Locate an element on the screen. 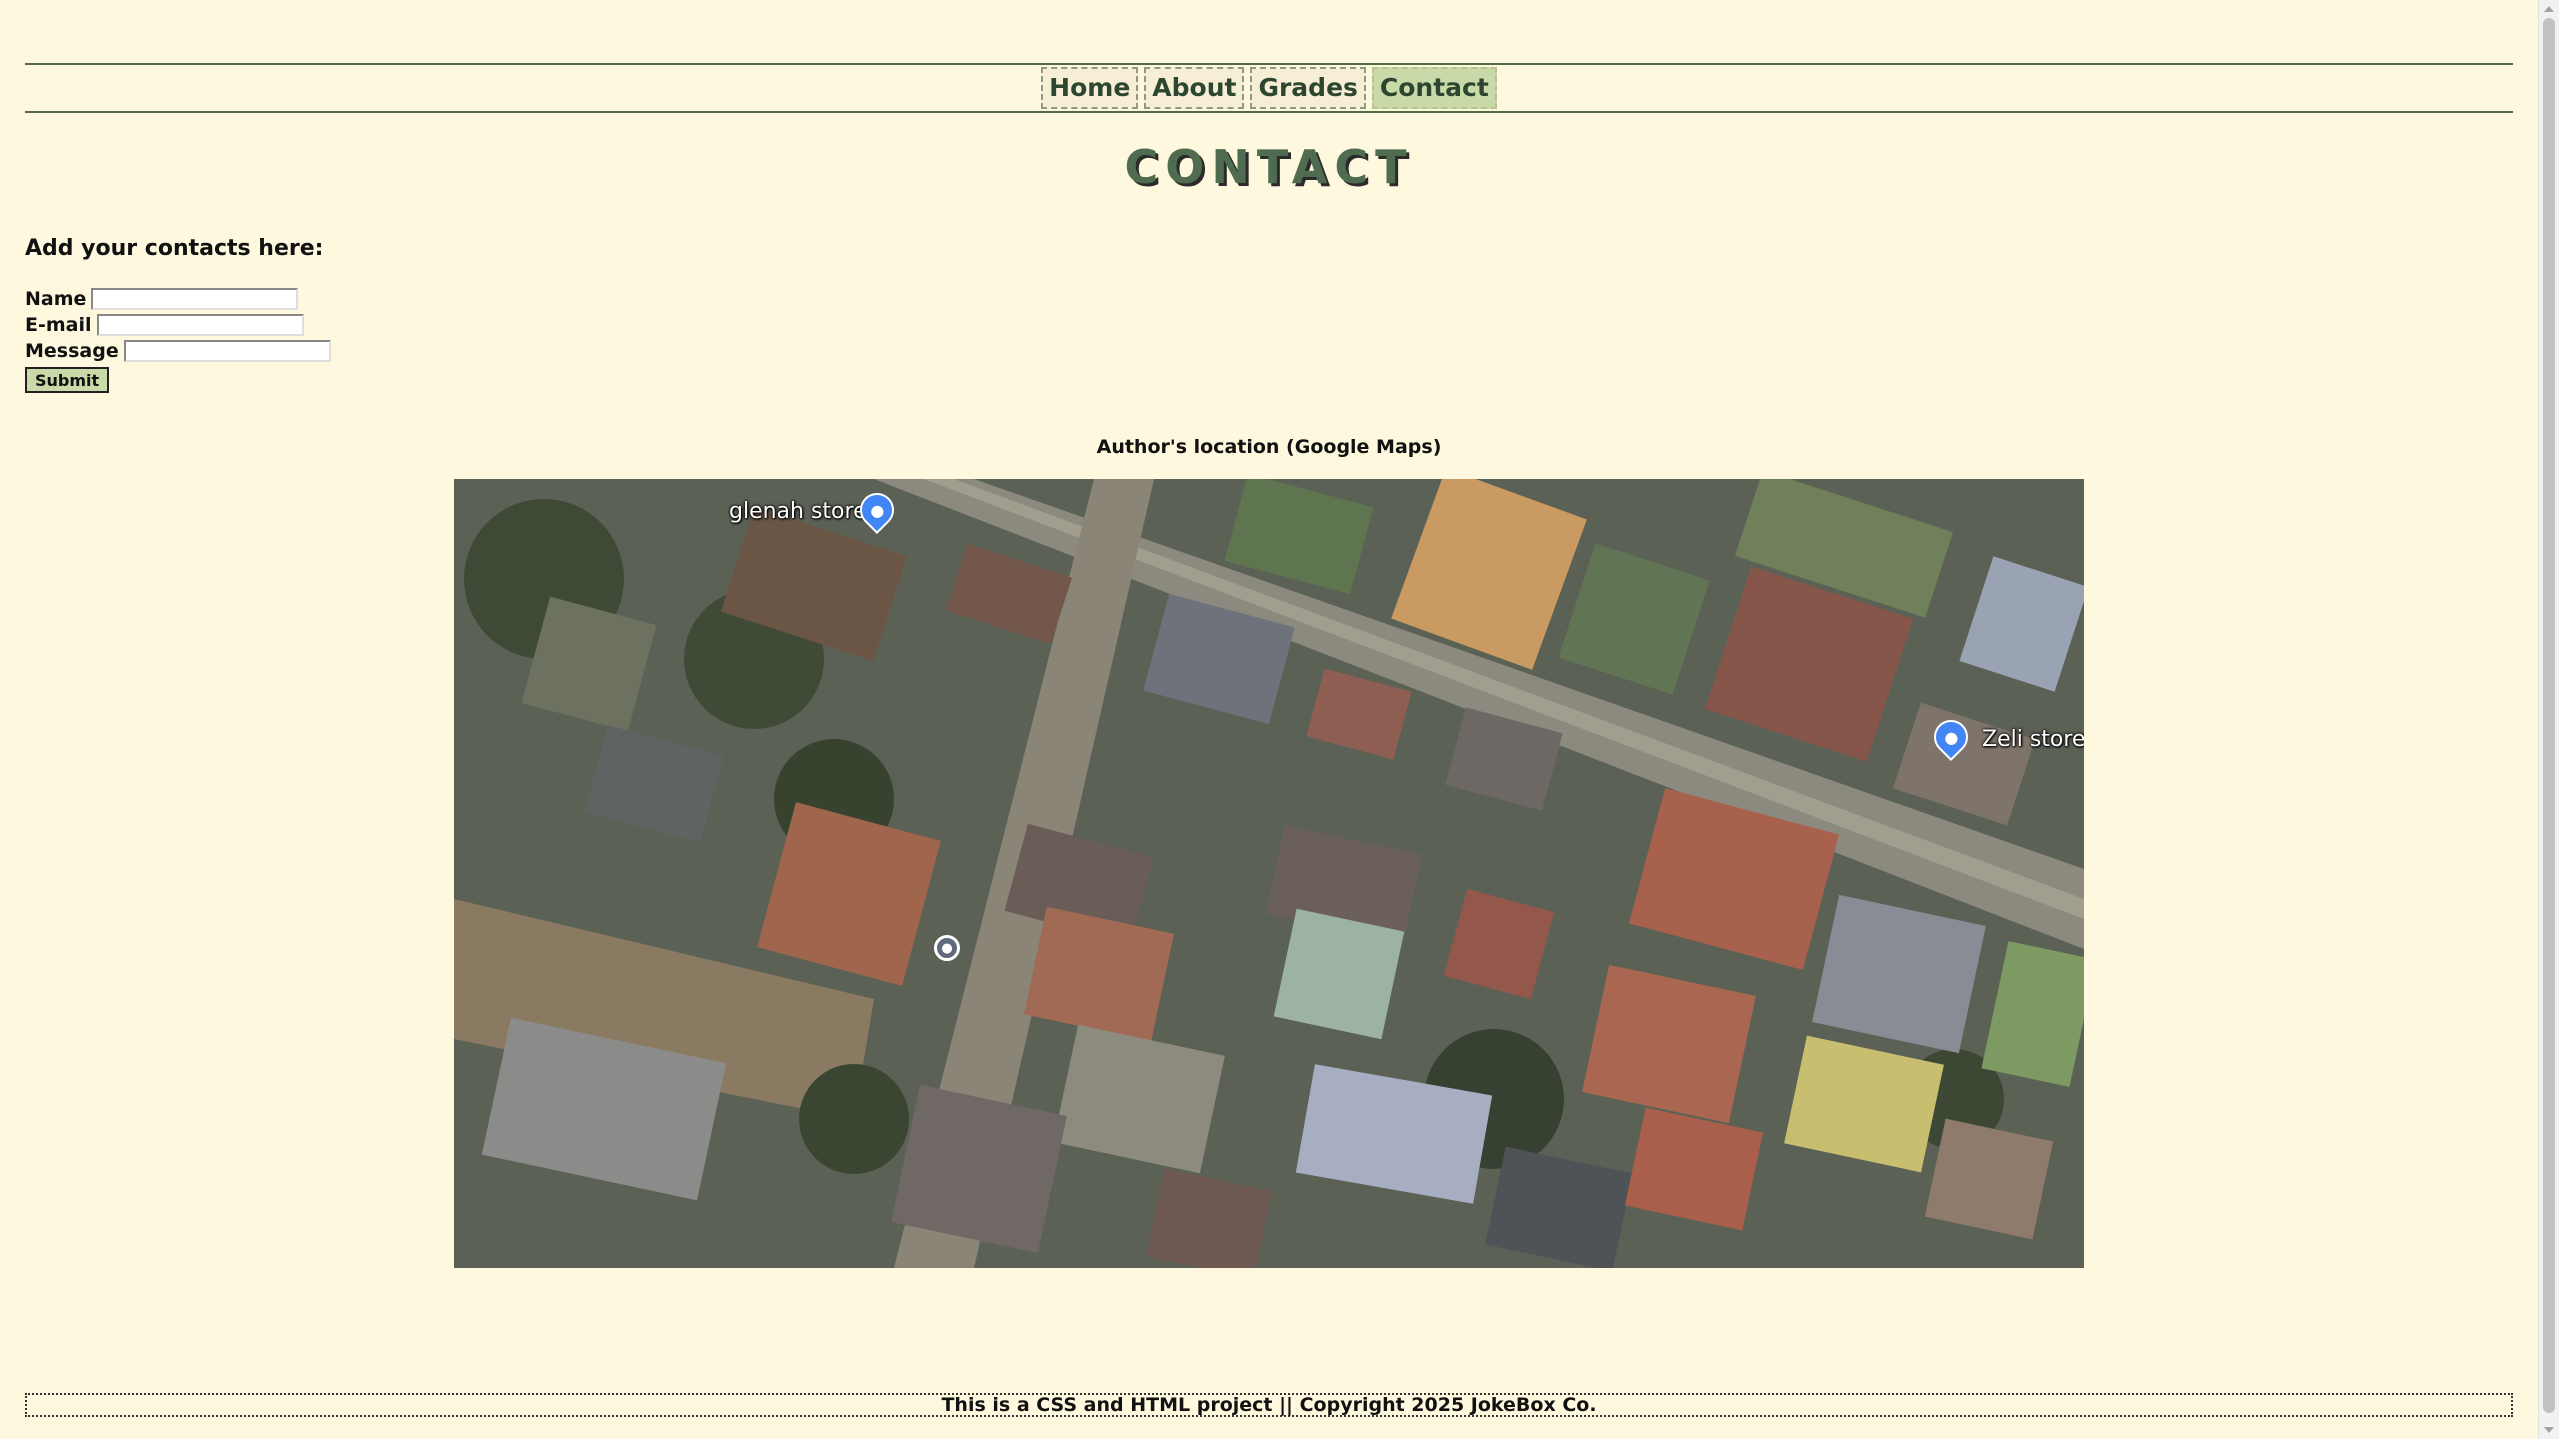 This screenshot has width=2559, height=1439. map-place-label: glenah store is located at coordinates (798, 511).